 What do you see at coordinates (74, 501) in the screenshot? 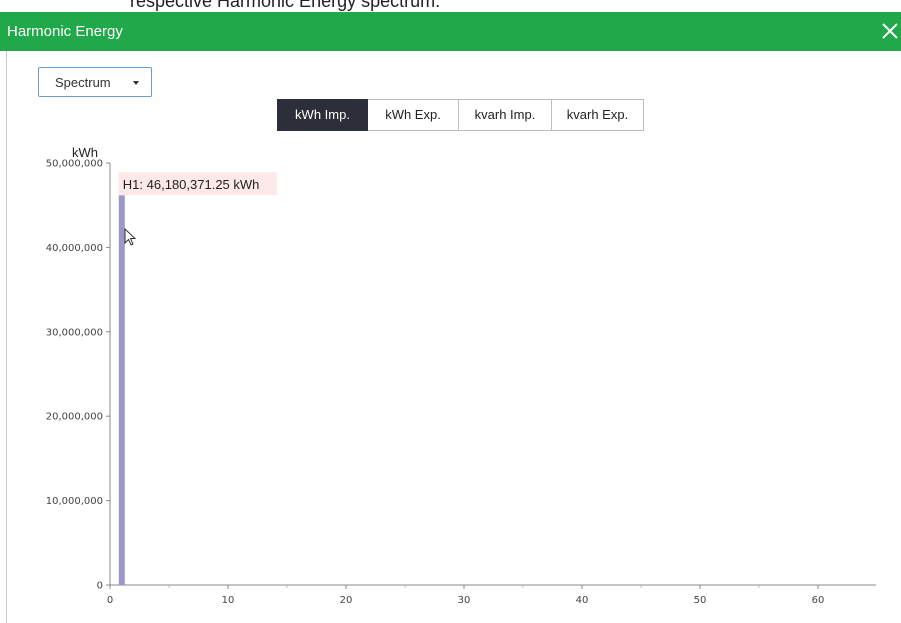
I see `y-tick-label: 10,000,000` at bounding box center [74, 501].